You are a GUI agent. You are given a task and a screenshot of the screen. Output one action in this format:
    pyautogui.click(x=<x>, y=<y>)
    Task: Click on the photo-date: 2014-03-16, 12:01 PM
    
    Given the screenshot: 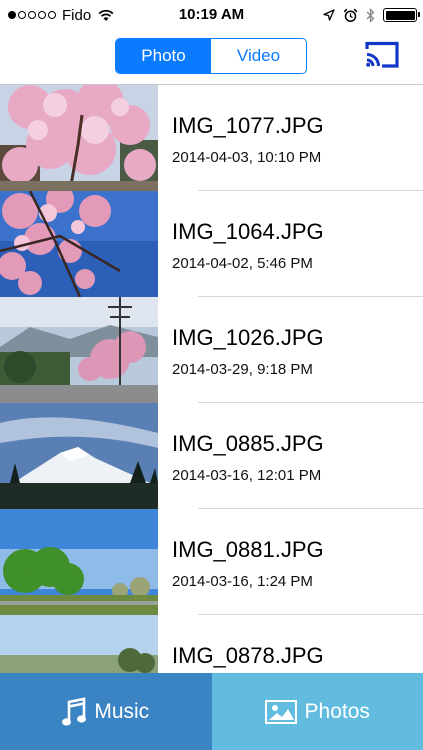 What is the action you would take?
    pyautogui.click(x=247, y=475)
    